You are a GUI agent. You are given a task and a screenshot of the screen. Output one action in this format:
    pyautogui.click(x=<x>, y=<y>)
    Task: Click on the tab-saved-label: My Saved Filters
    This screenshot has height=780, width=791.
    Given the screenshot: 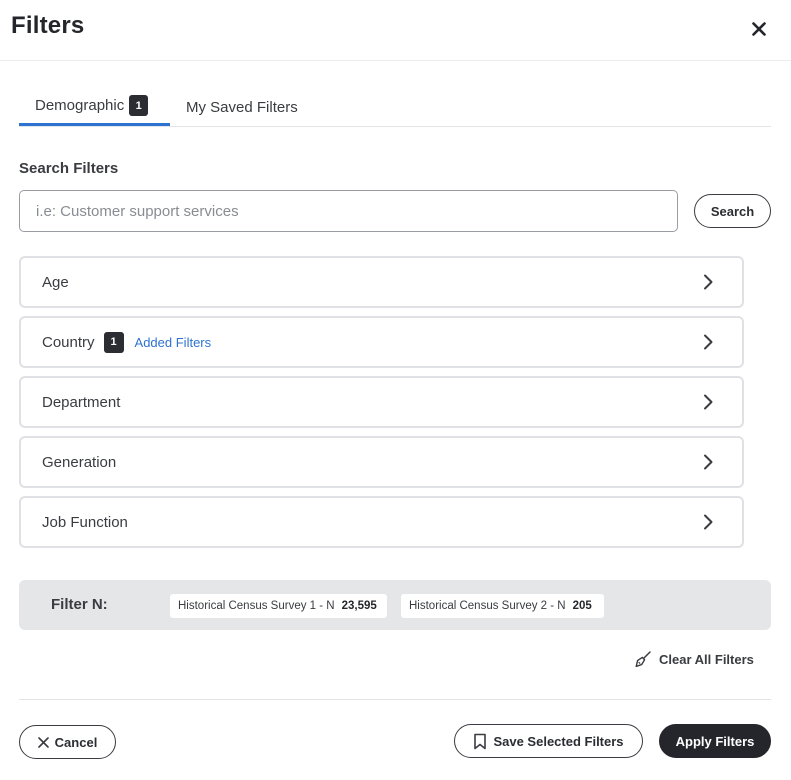 What is the action you would take?
    pyautogui.click(x=242, y=107)
    